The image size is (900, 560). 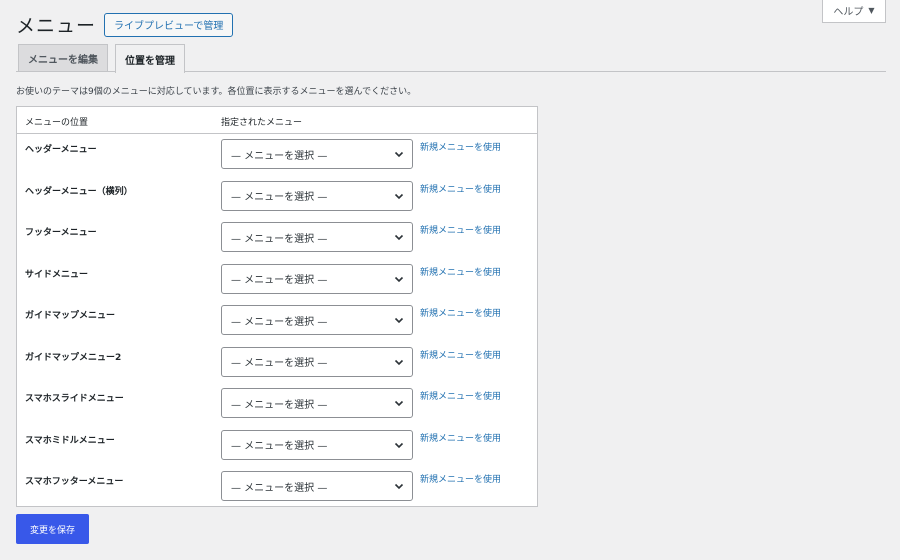 What do you see at coordinates (57, 123) in the screenshot?
I see `column-header-location: メニューの位置` at bounding box center [57, 123].